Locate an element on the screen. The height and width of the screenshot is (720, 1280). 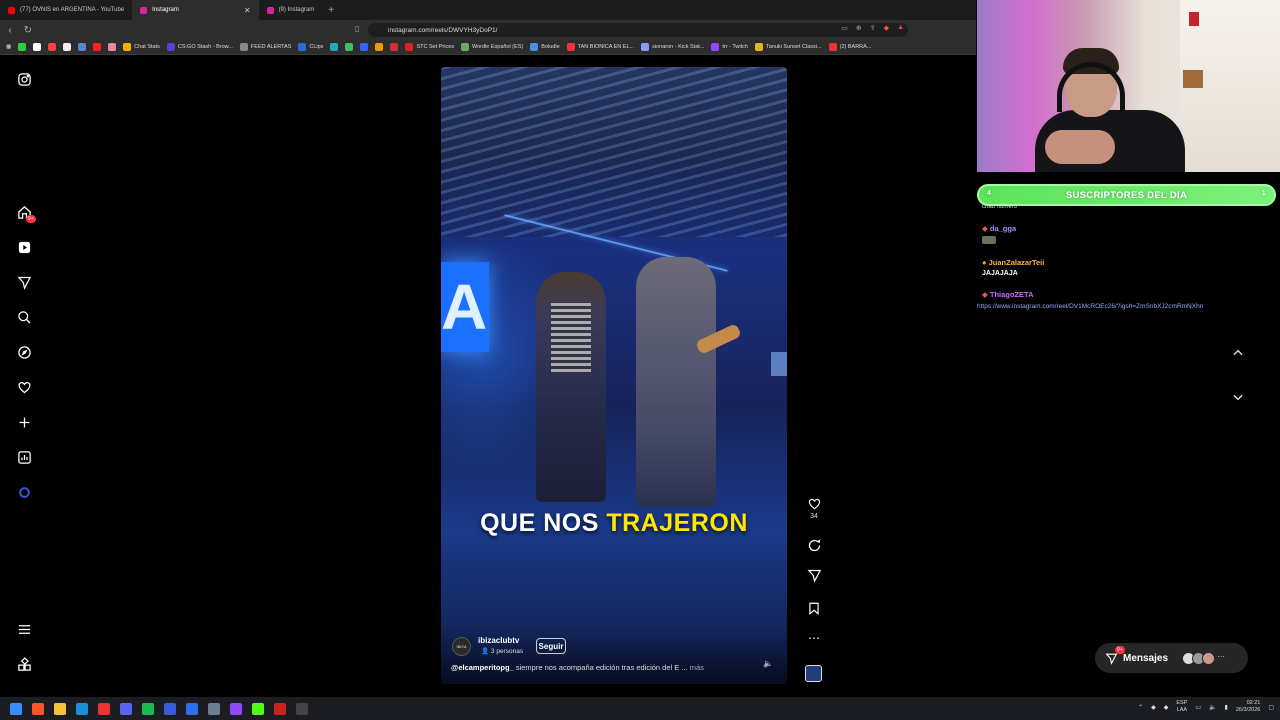
share-icon: ⇪ is located at coordinates (873, 28).